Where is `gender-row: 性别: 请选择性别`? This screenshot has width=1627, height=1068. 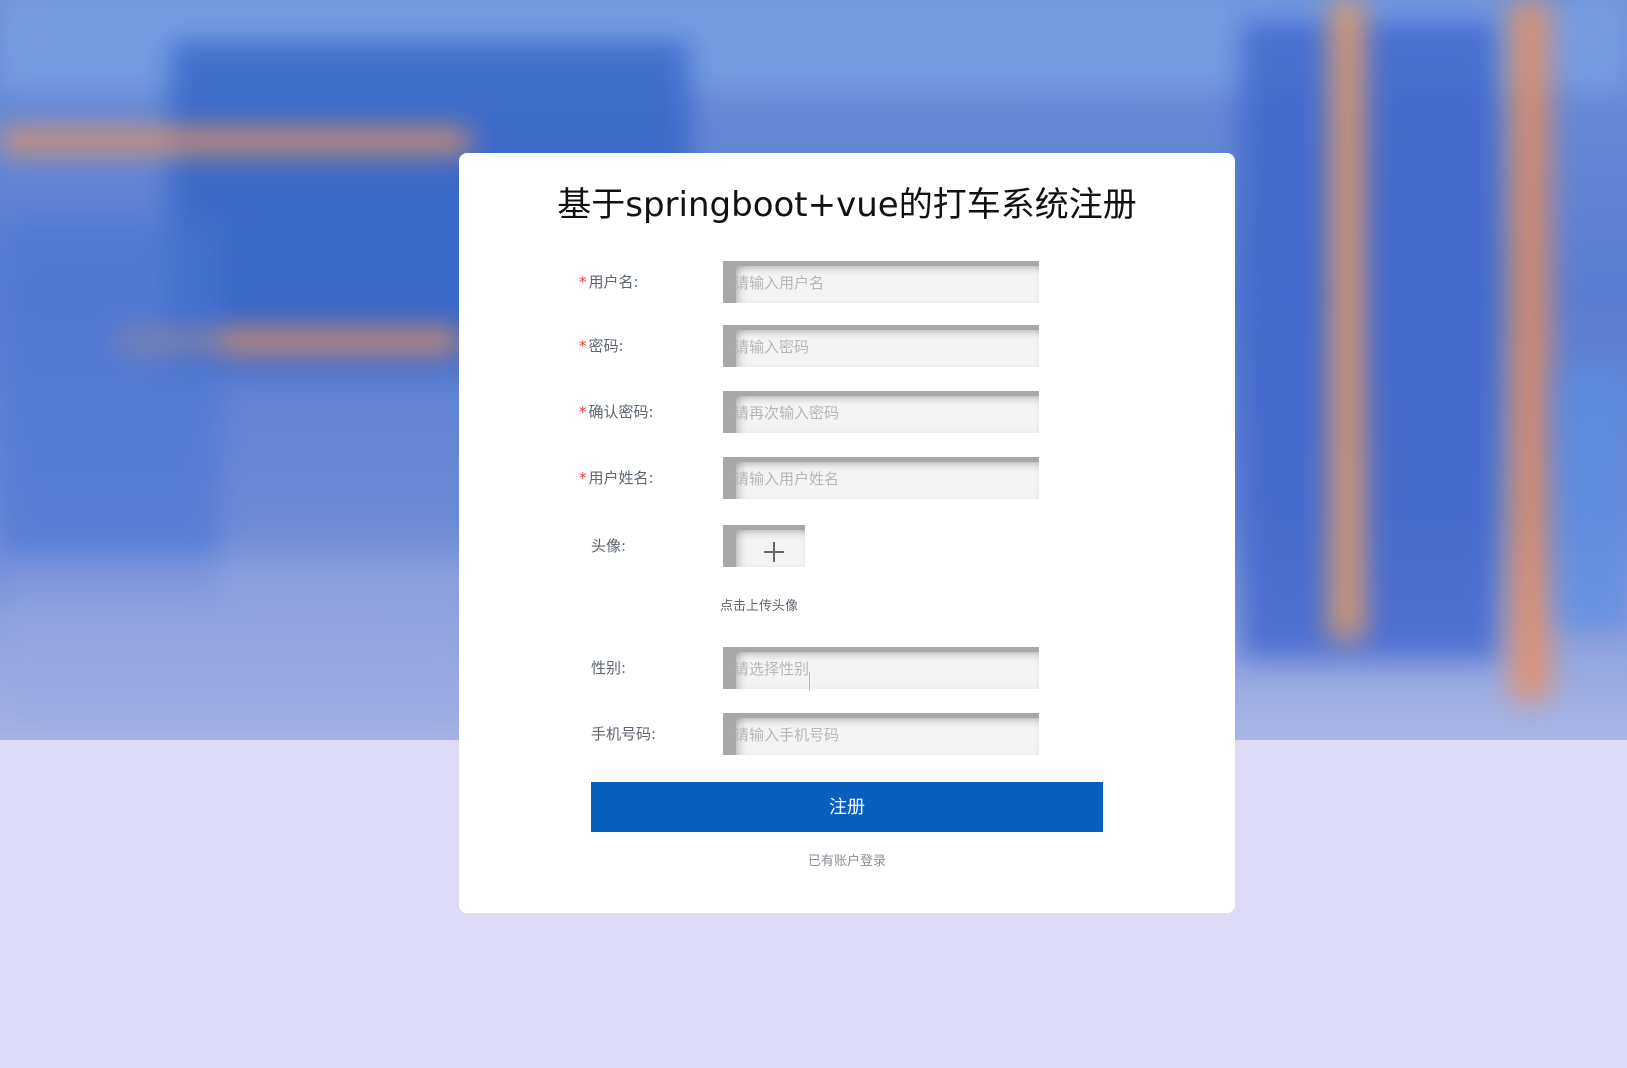 gender-row: 性别: 请选择性别 is located at coordinates (847, 669).